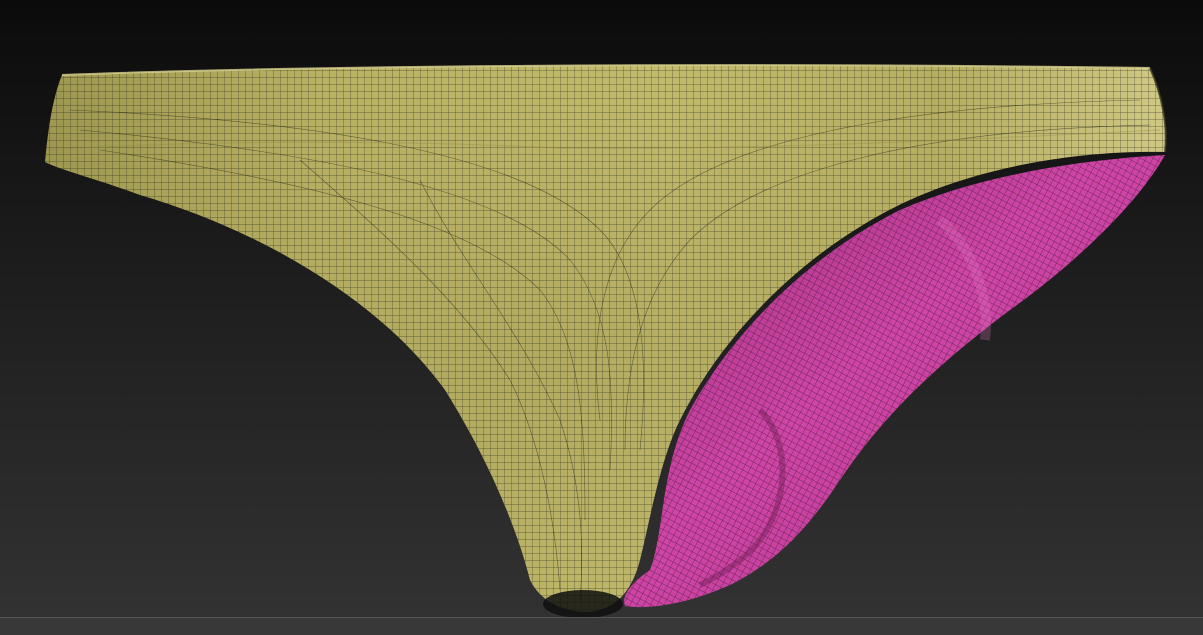  I want to click on viewport-bottom-bar, so click(601, 626).